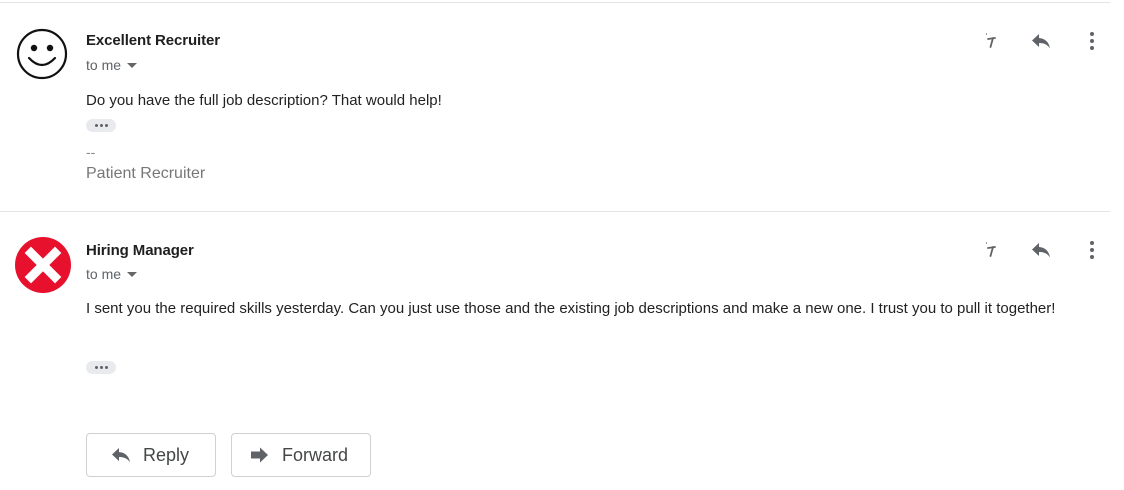 This screenshot has height=490, width=1124. Describe the element at coordinates (315, 454) in the screenshot. I see `forward-label: Forward` at that location.